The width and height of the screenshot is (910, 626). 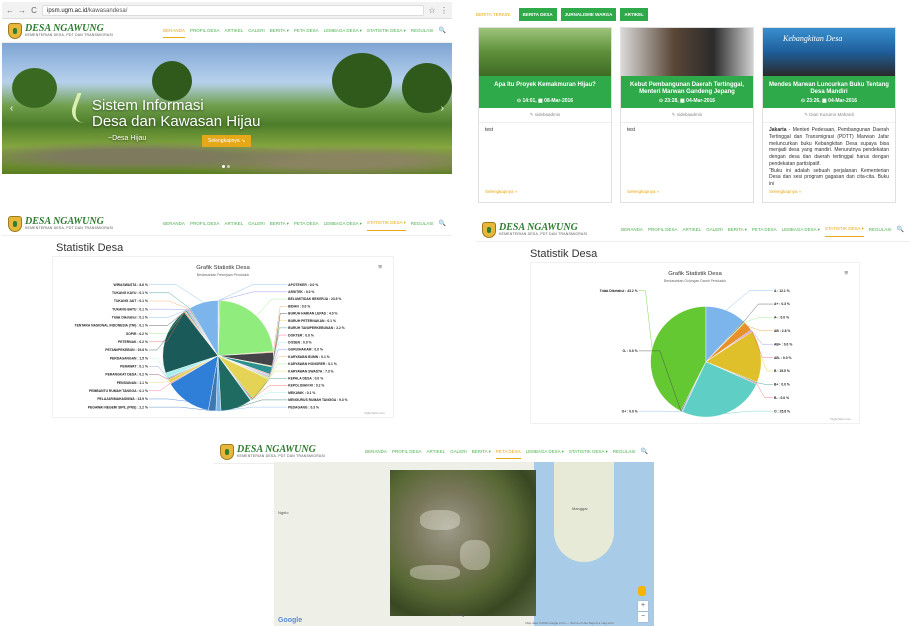 I want to click on forward-icon: →, so click(x=22, y=10).